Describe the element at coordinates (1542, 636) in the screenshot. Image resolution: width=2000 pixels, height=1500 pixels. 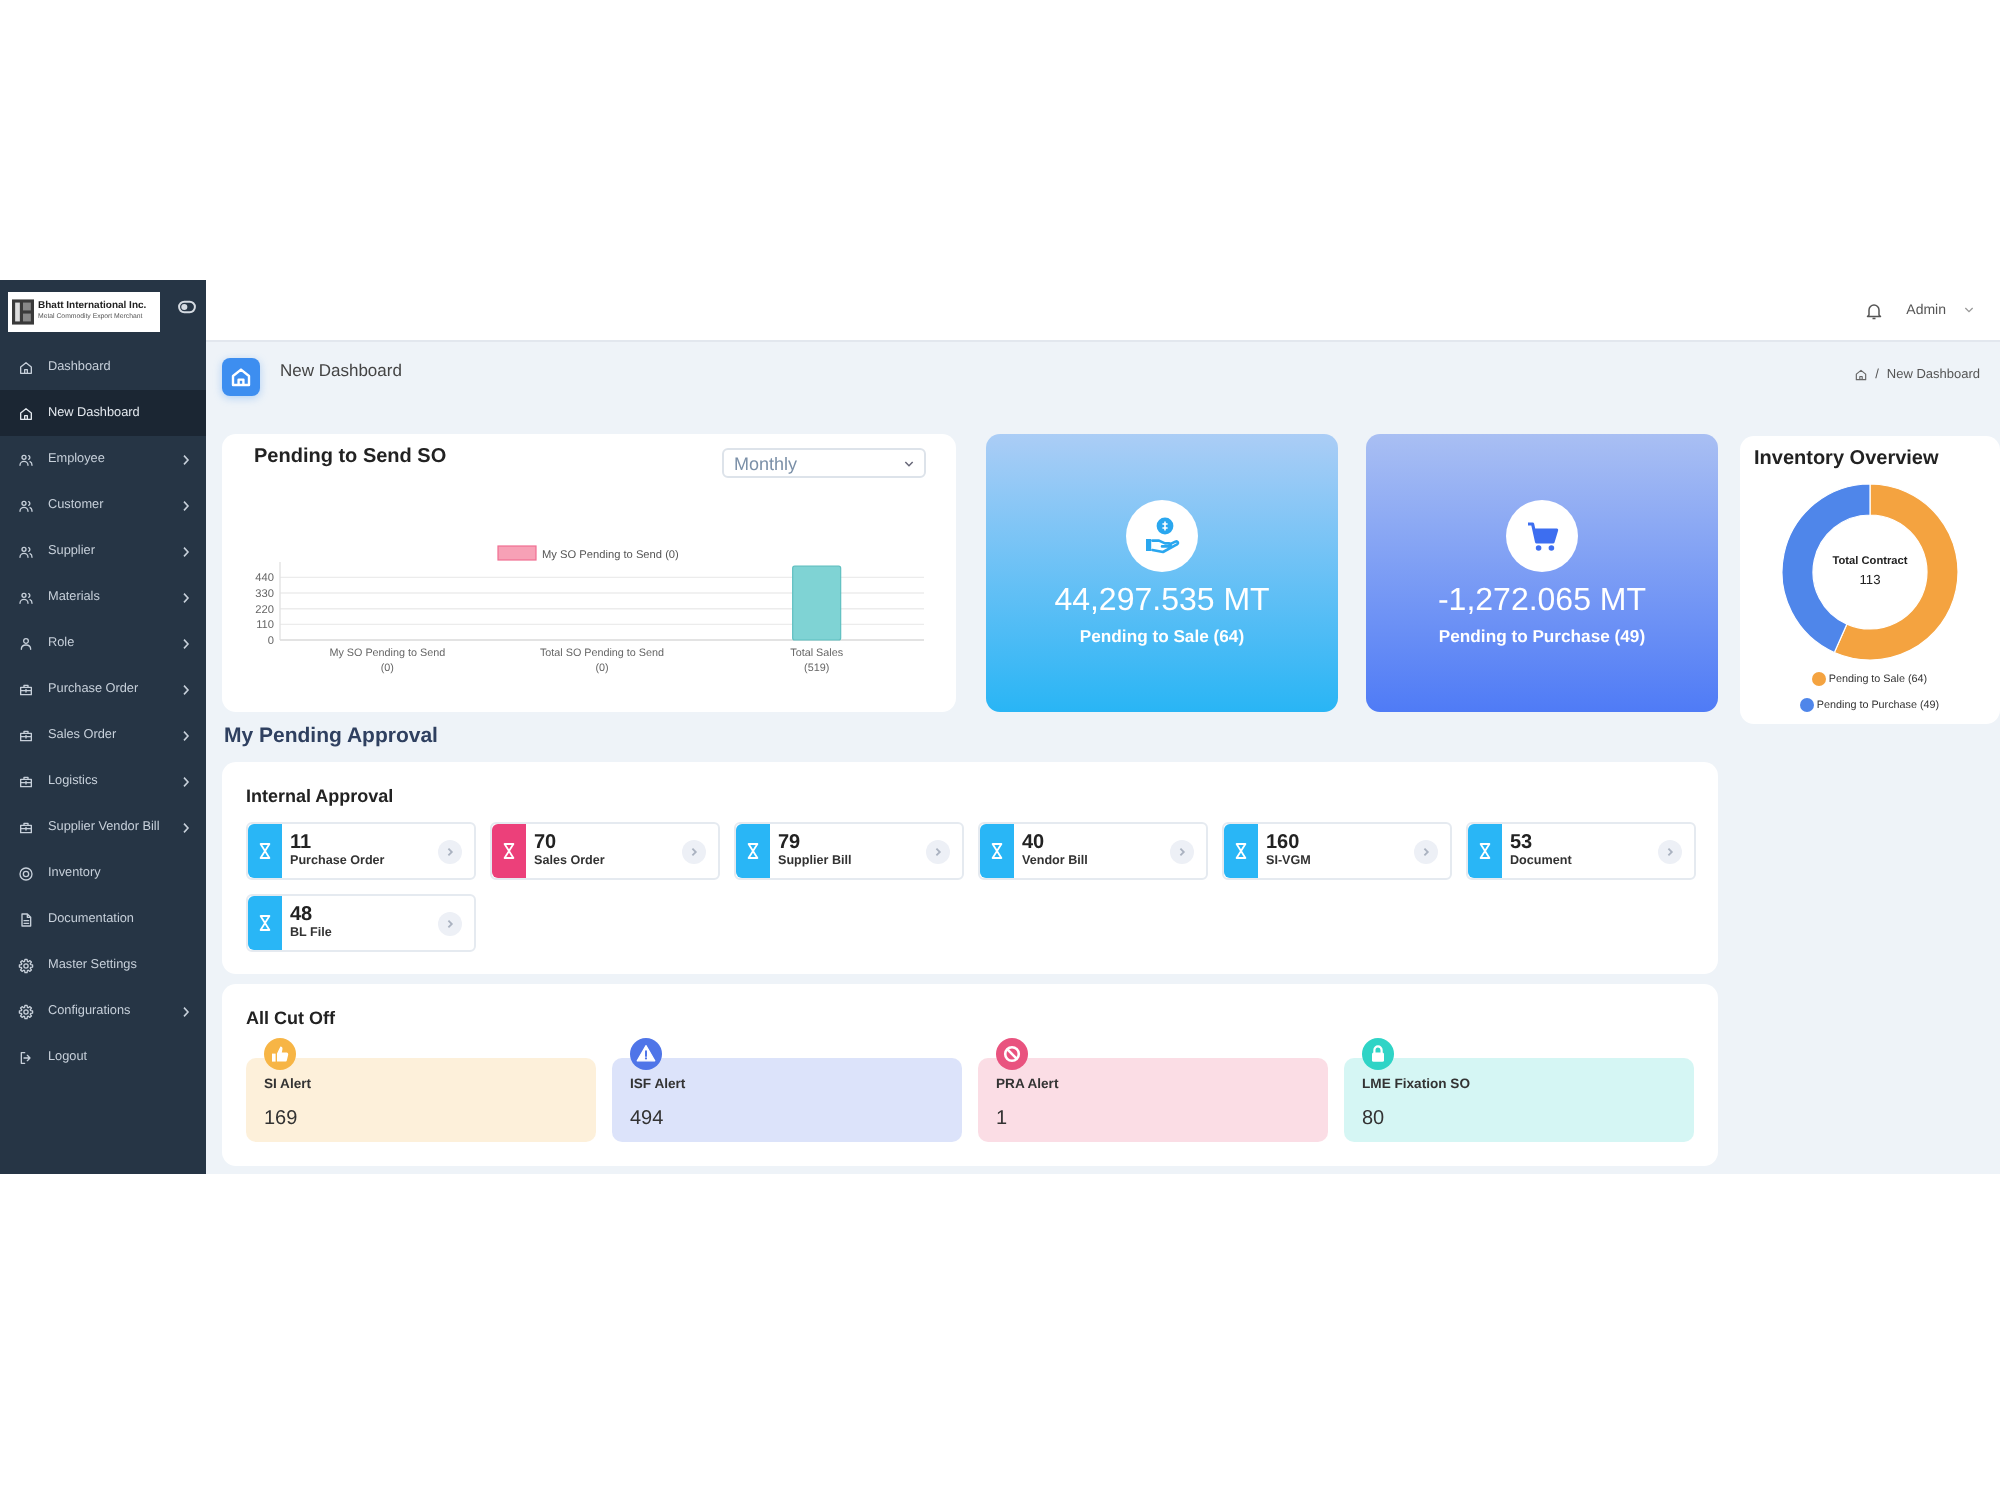
I see `stat-label: Pending to Purchase (49)` at that location.